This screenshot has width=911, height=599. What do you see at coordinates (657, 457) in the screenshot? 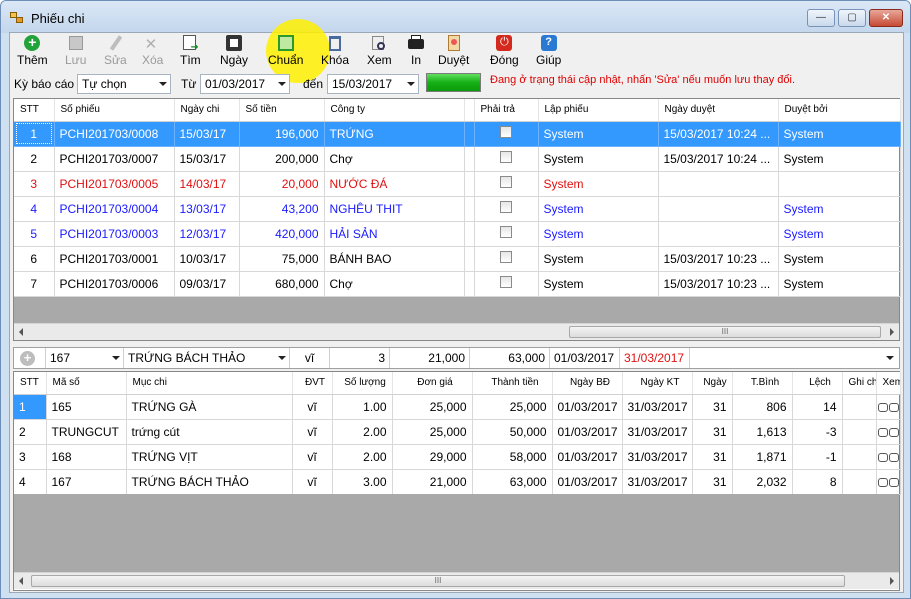
I see `cell-ngay-kt: 31/03/2017` at bounding box center [657, 457].